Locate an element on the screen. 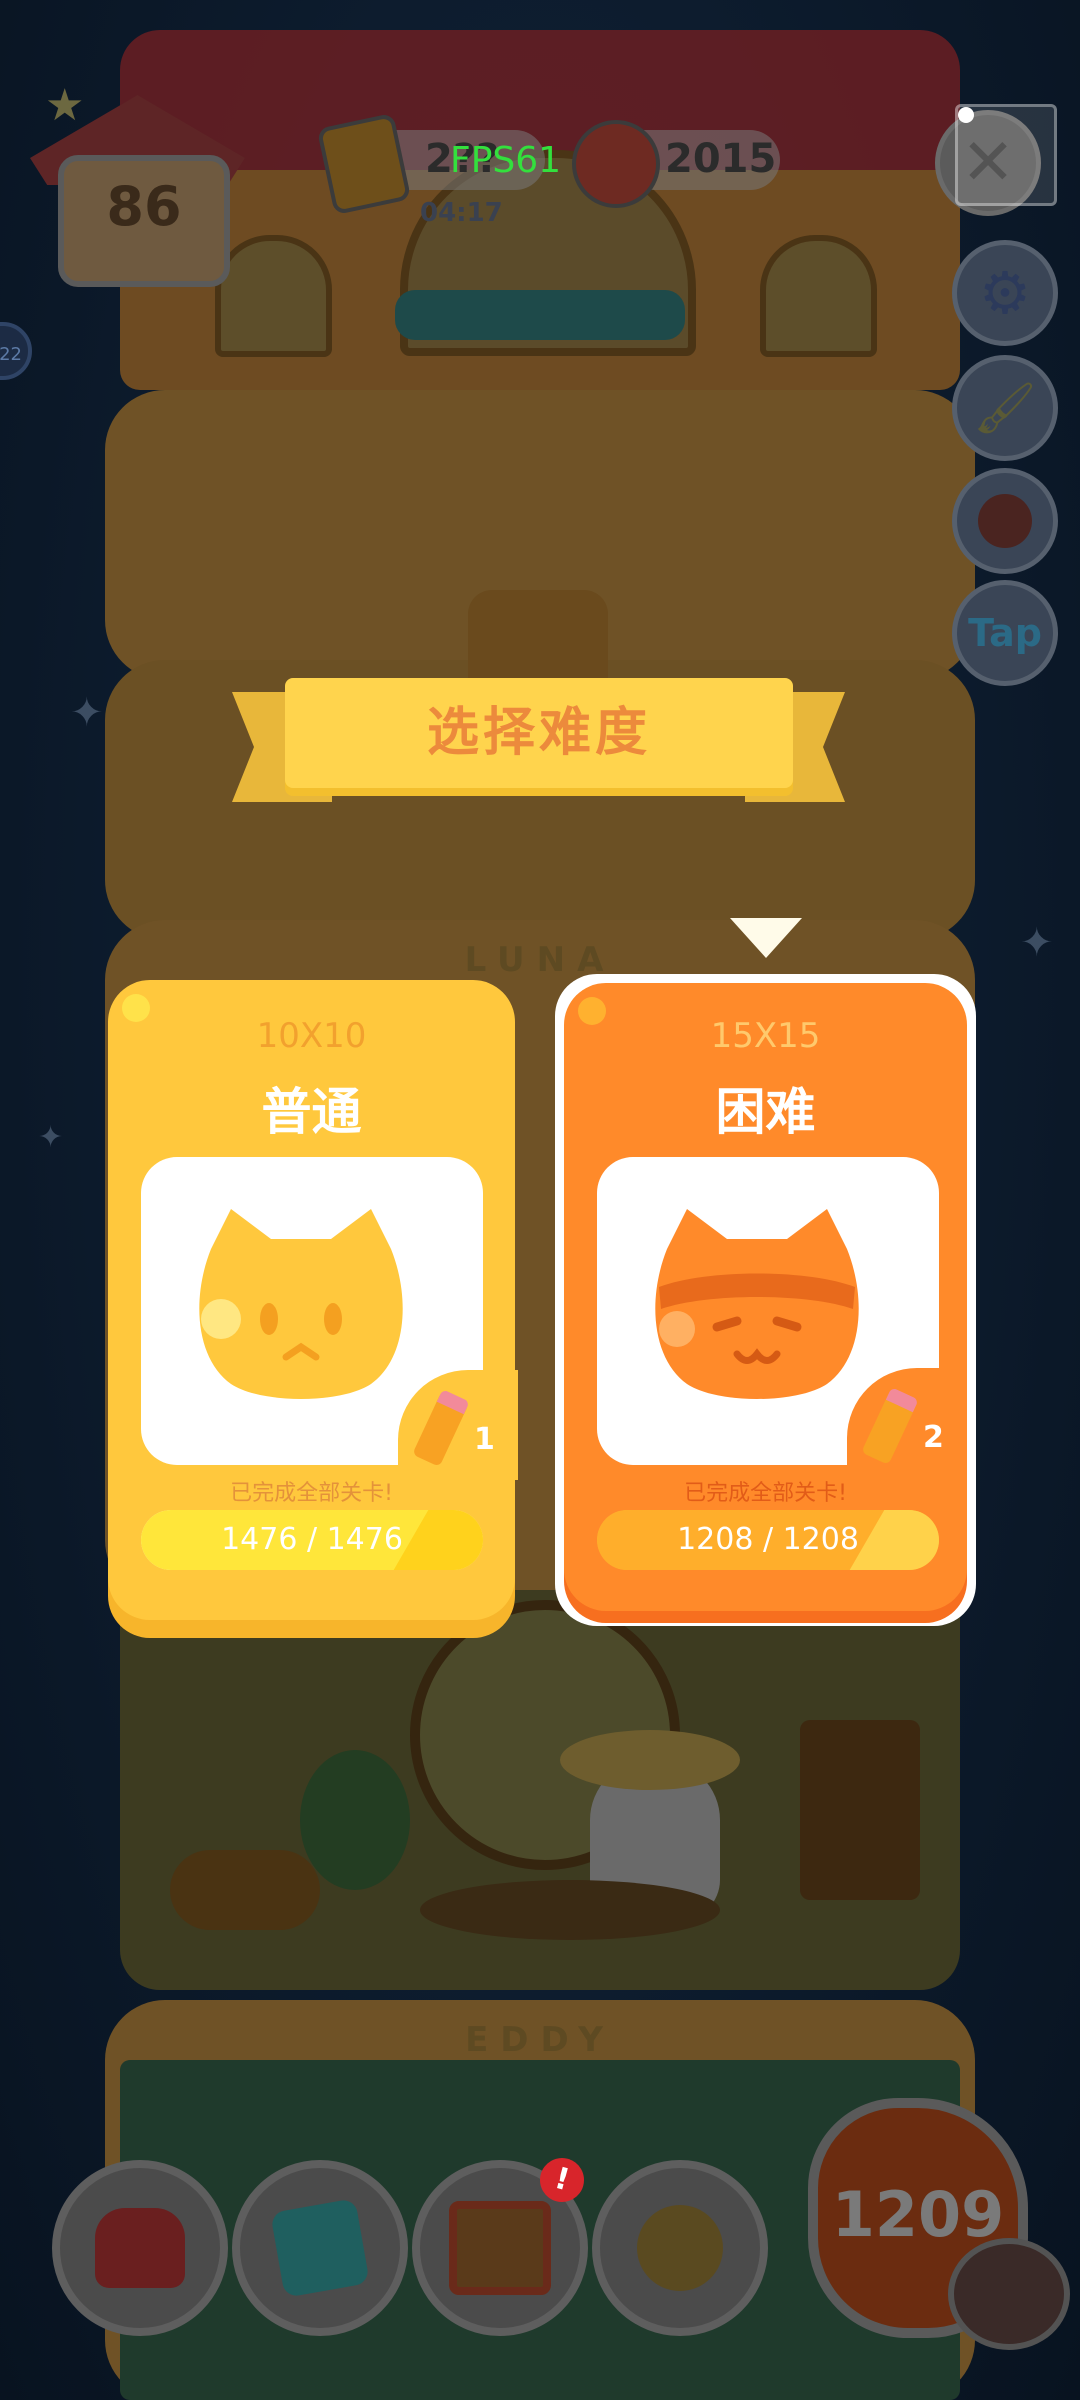 This screenshot has height=2400, width=1080. house-level-text: 86 is located at coordinates (144, 206).